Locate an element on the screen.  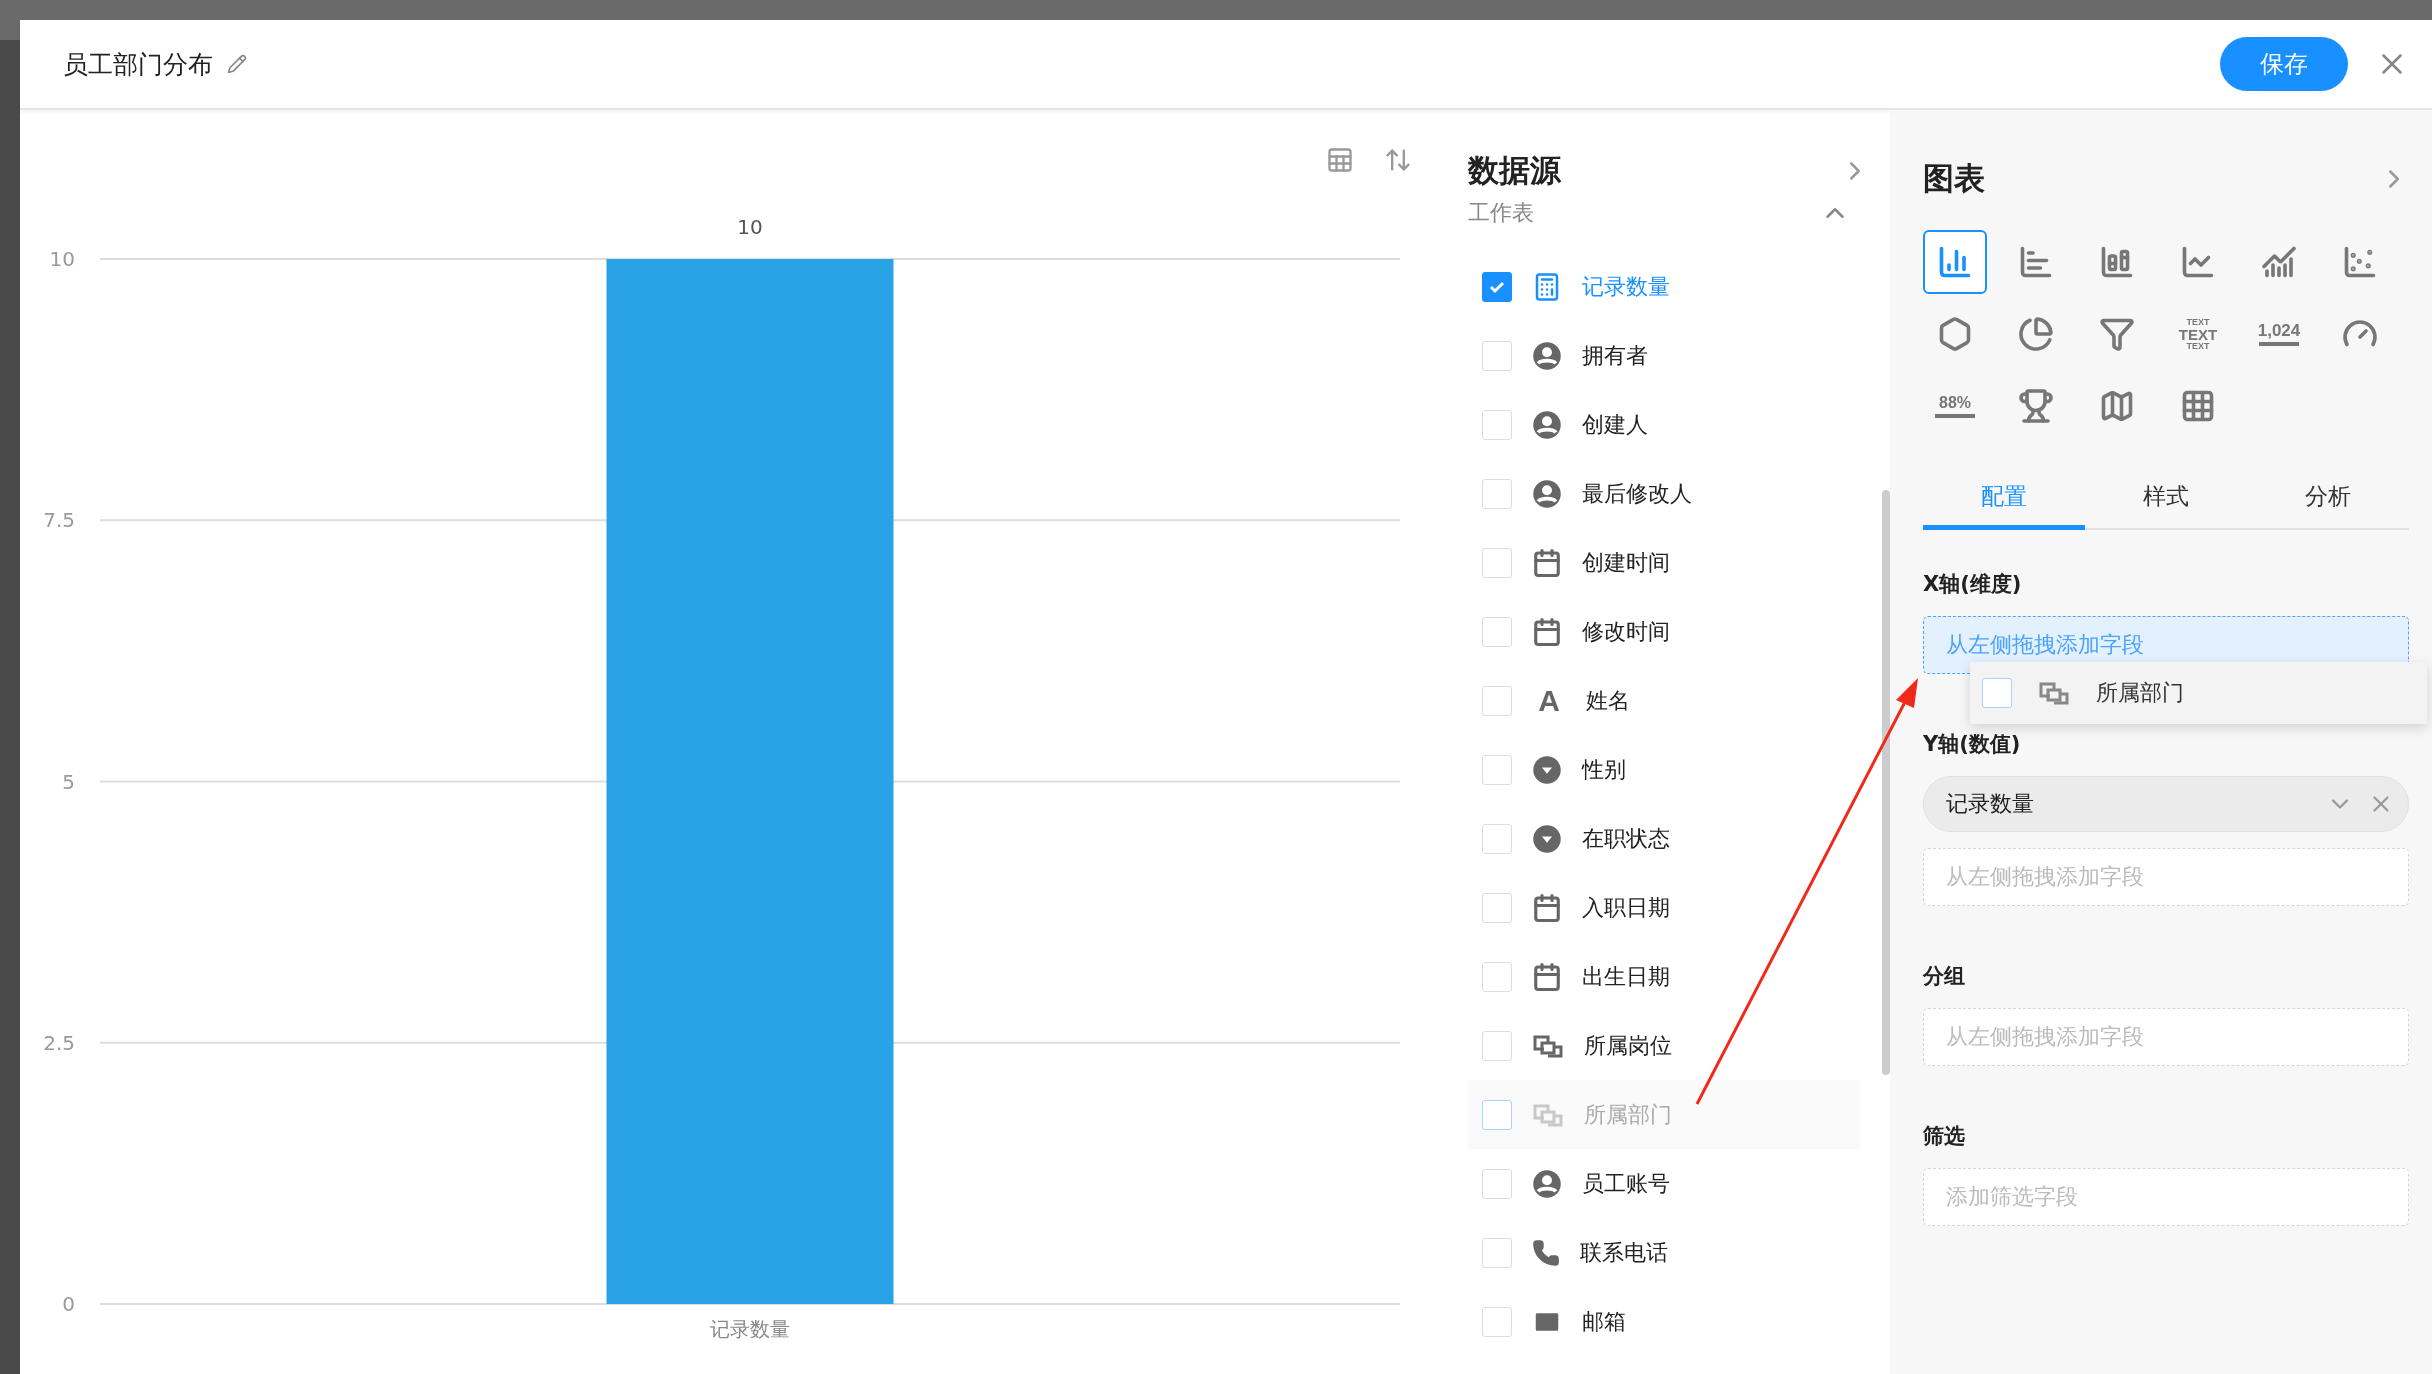
panel-title: 图表 is located at coordinates (1954, 178).